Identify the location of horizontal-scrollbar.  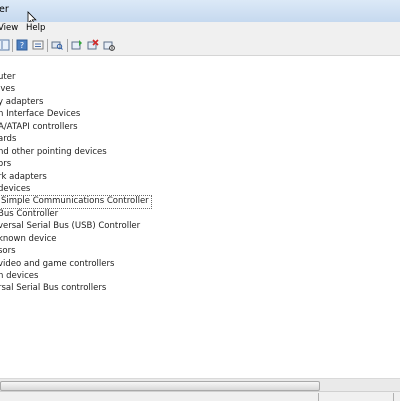
(200, 384).